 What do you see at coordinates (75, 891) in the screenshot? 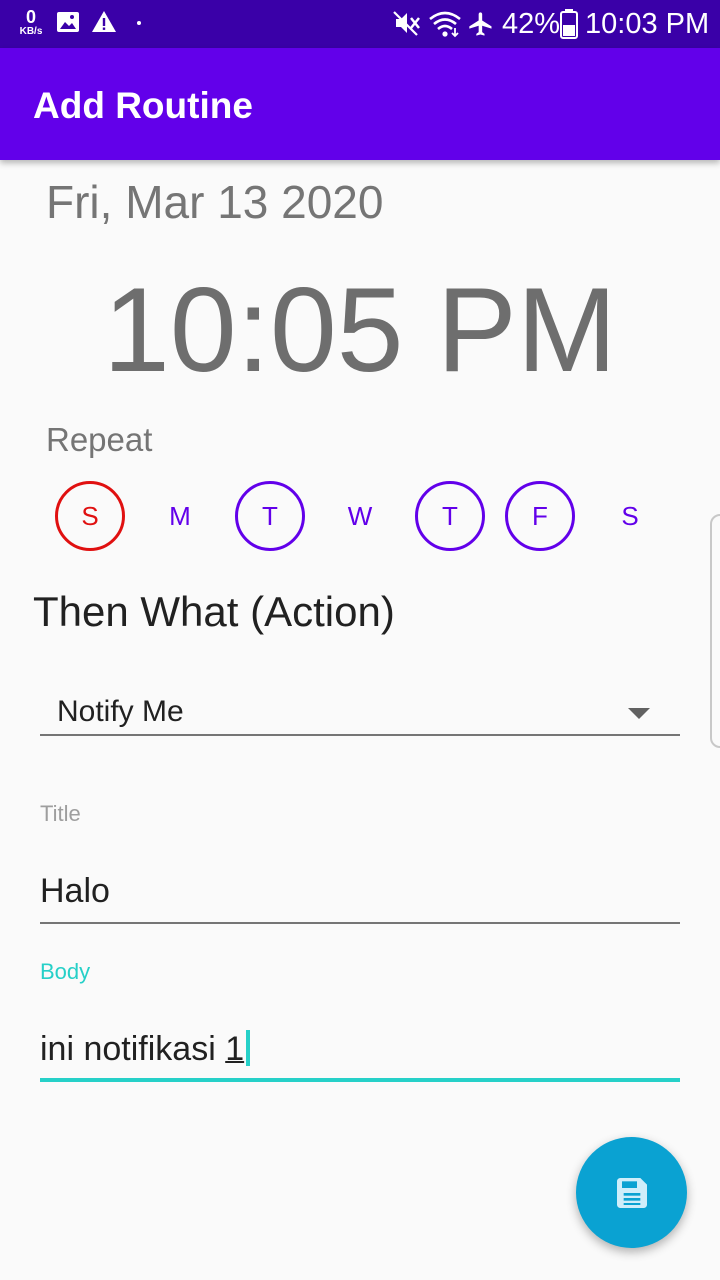
I see `title-field-value: Halo` at bounding box center [75, 891].